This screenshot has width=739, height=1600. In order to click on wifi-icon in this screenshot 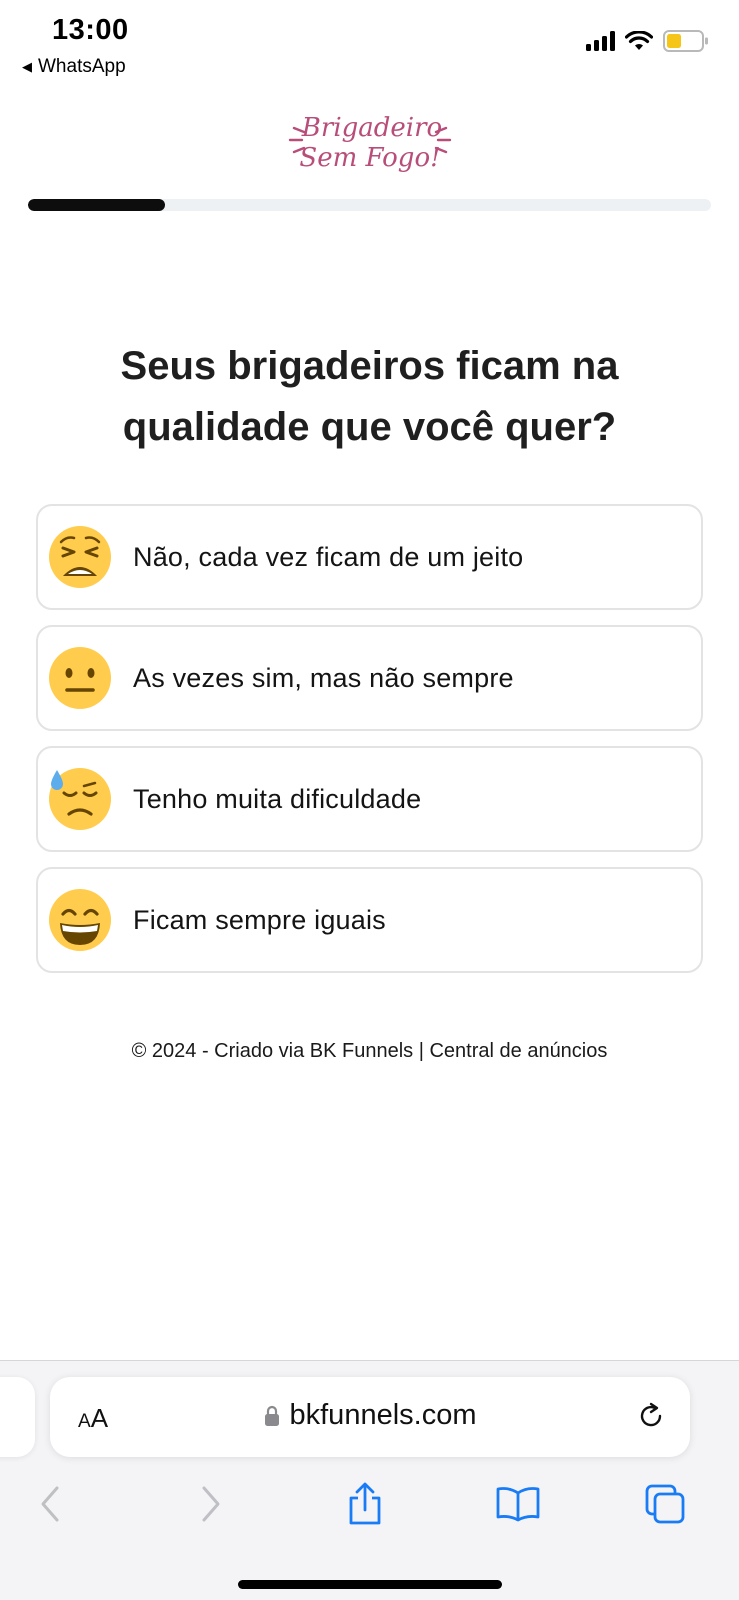, I will do `click(639, 40)`.